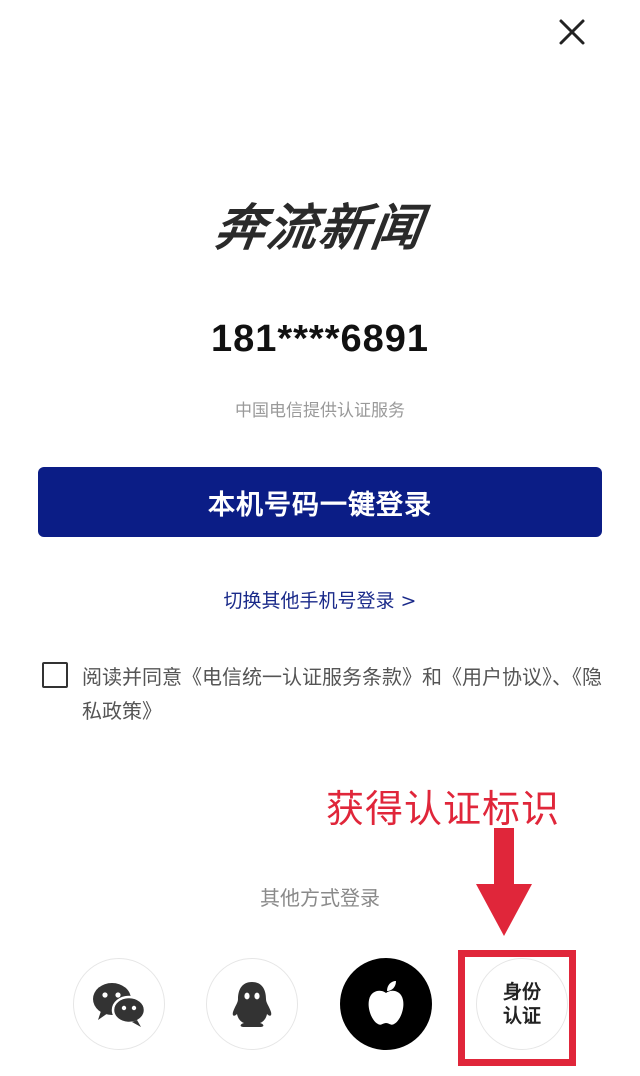 The width and height of the screenshot is (640, 1076). What do you see at coordinates (320, 599) in the screenshot?
I see `switch-phone-link: 切换其他手机号登录 >` at bounding box center [320, 599].